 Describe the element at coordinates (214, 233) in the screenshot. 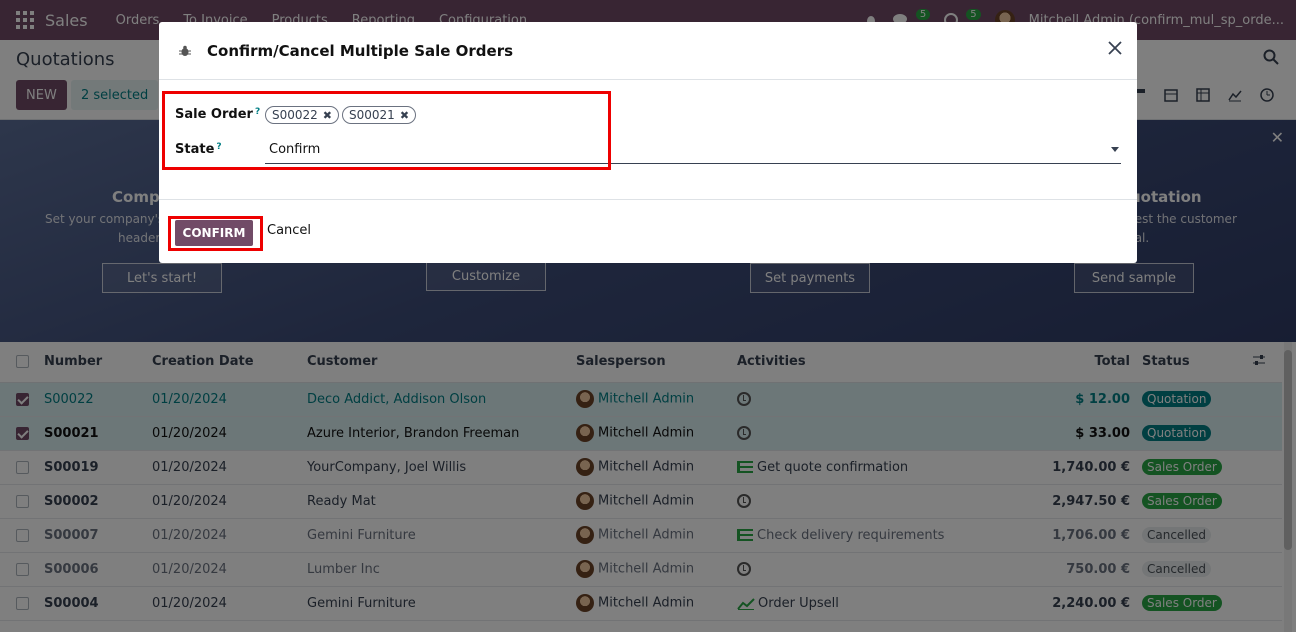

I see `confirm-button: CONFIRM` at that location.